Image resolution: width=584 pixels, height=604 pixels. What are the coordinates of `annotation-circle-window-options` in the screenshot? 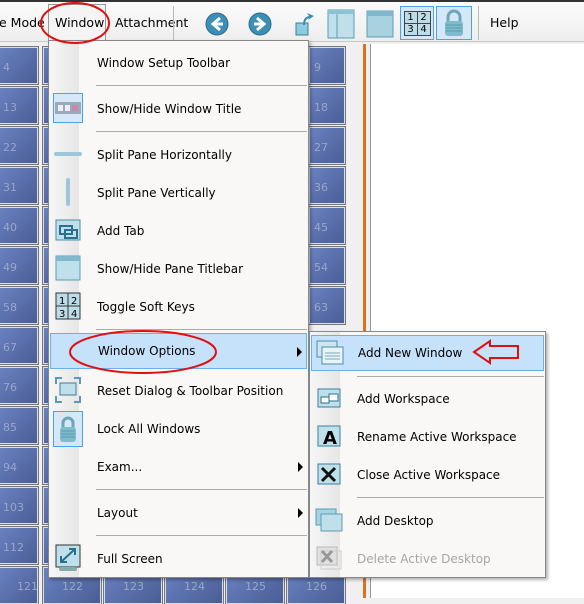 It's located at (143, 352).